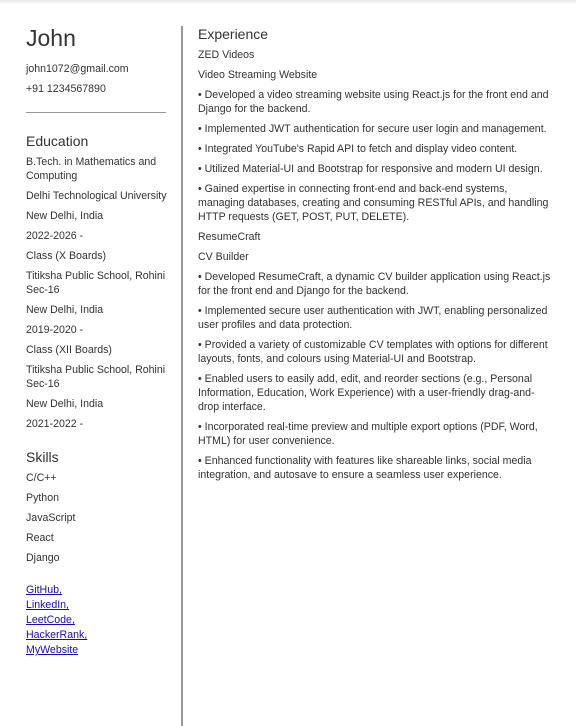 This screenshot has height=726, width=576. Describe the element at coordinates (43, 558) in the screenshot. I see `skill-item: Django` at that location.